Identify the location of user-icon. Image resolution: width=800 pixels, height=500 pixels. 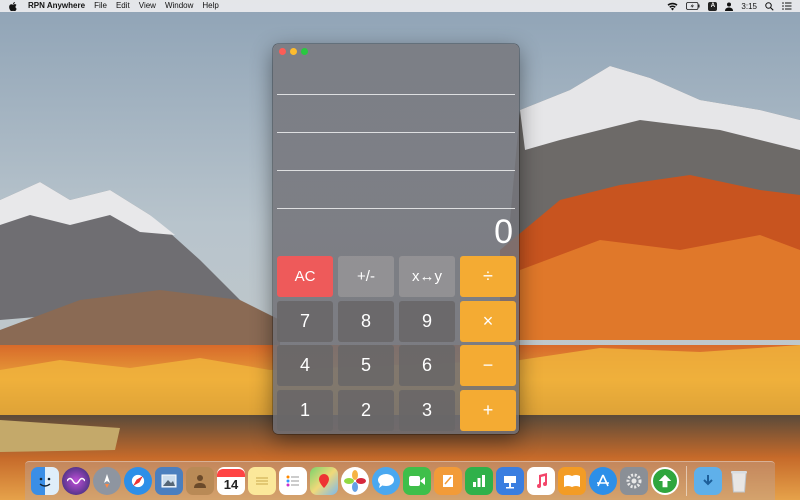
(729, 6).